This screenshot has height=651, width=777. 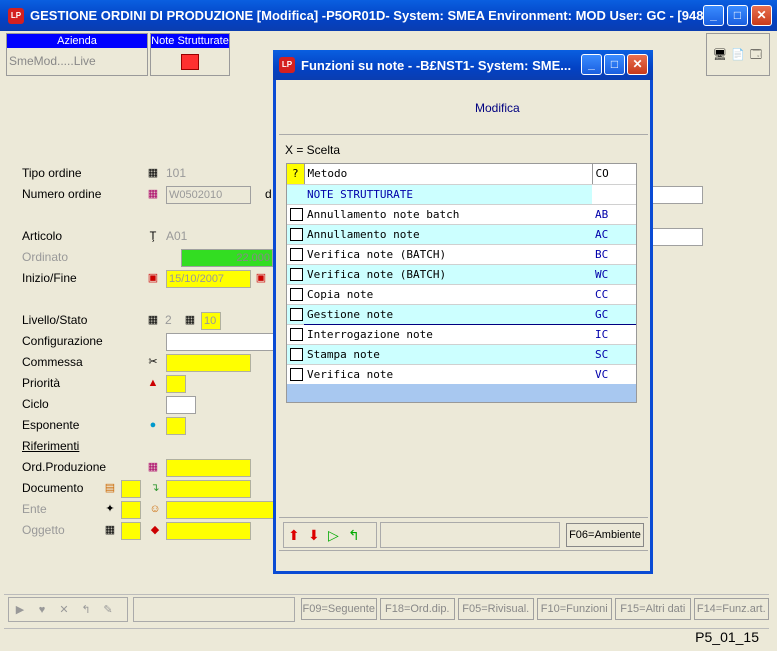 I want to click on dialog-status, so click(x=463, y=562).